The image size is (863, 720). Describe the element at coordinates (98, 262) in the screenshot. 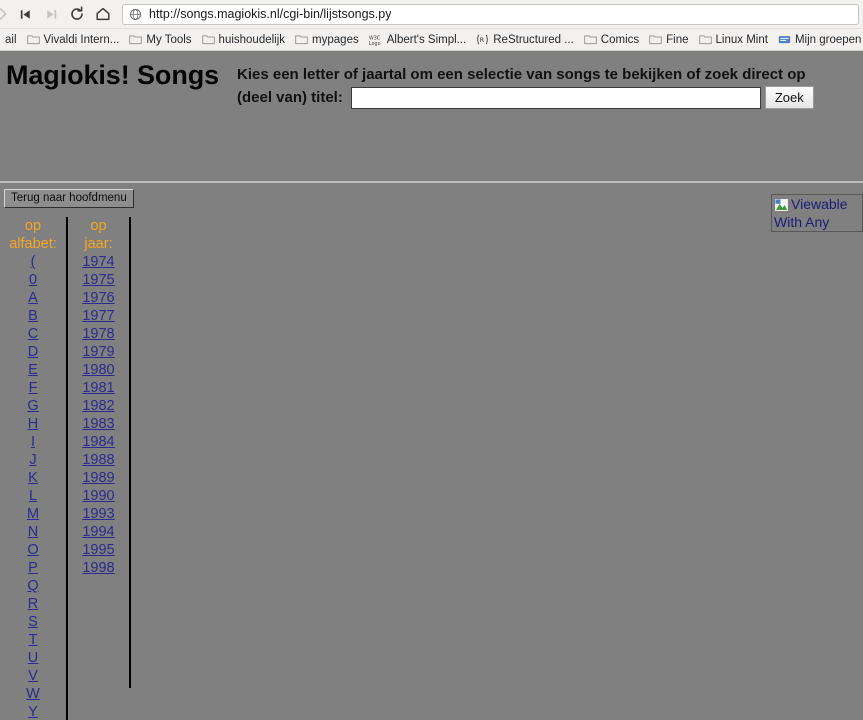

I see `year-link-1974: 1974` at that location.